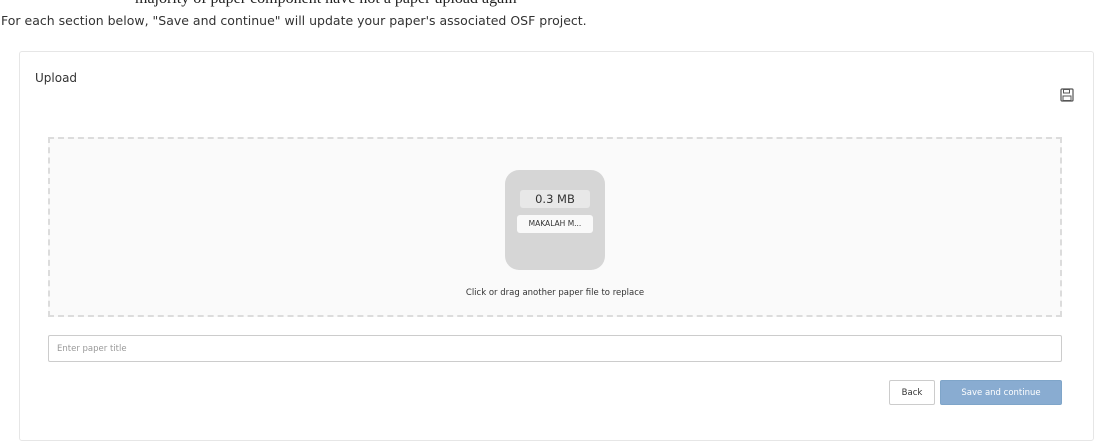  I want to click on save-and-continue-button: Save and continue, so click(1001, 392).